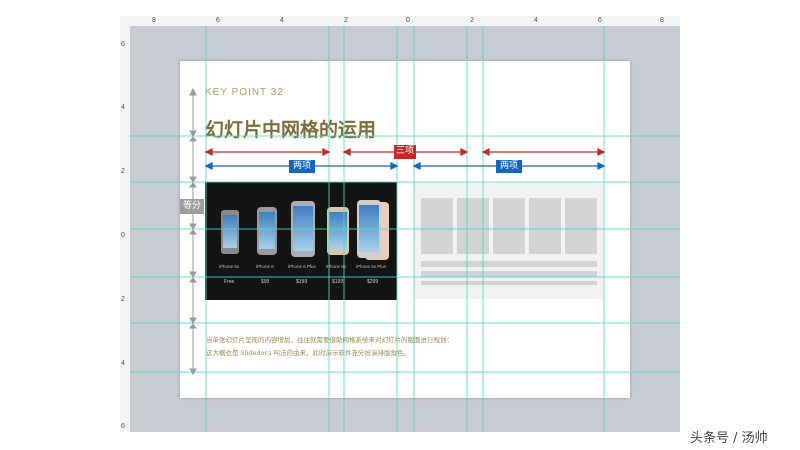 The width and height of the screenshot is (800, 450). Describe the element at coordinates (405, 166) in the screenshot. I see `two-column-arrows` at that location.